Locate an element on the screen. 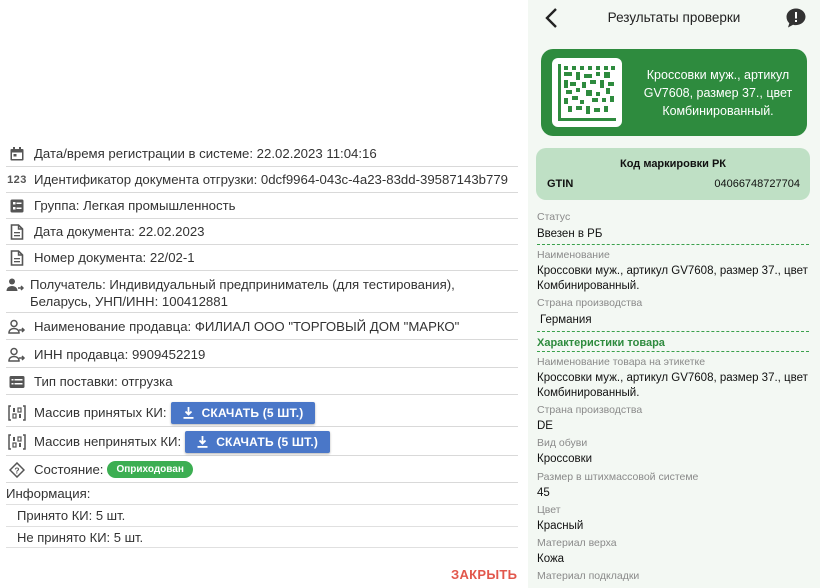 The height and width of the screenshot is (588, 820). row-group: Группа: Легкая промышленность is located at coordinates (262, 206).